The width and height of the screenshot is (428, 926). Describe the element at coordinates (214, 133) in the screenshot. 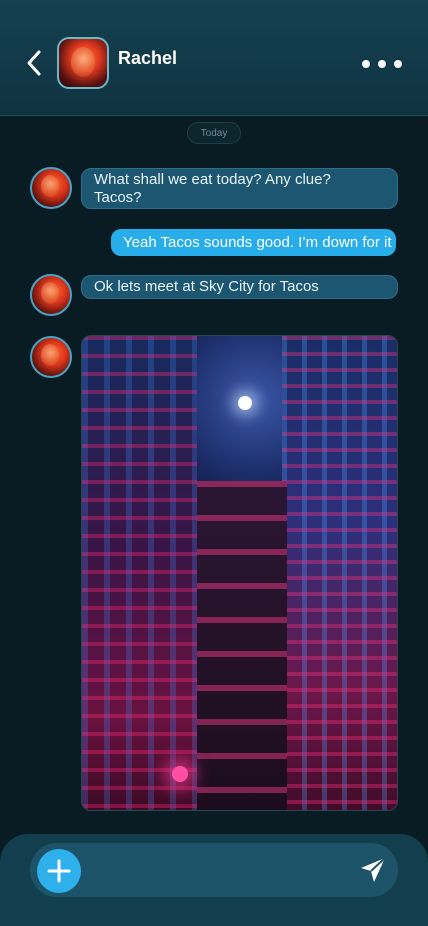

I see `date-separator: Today` at that location.